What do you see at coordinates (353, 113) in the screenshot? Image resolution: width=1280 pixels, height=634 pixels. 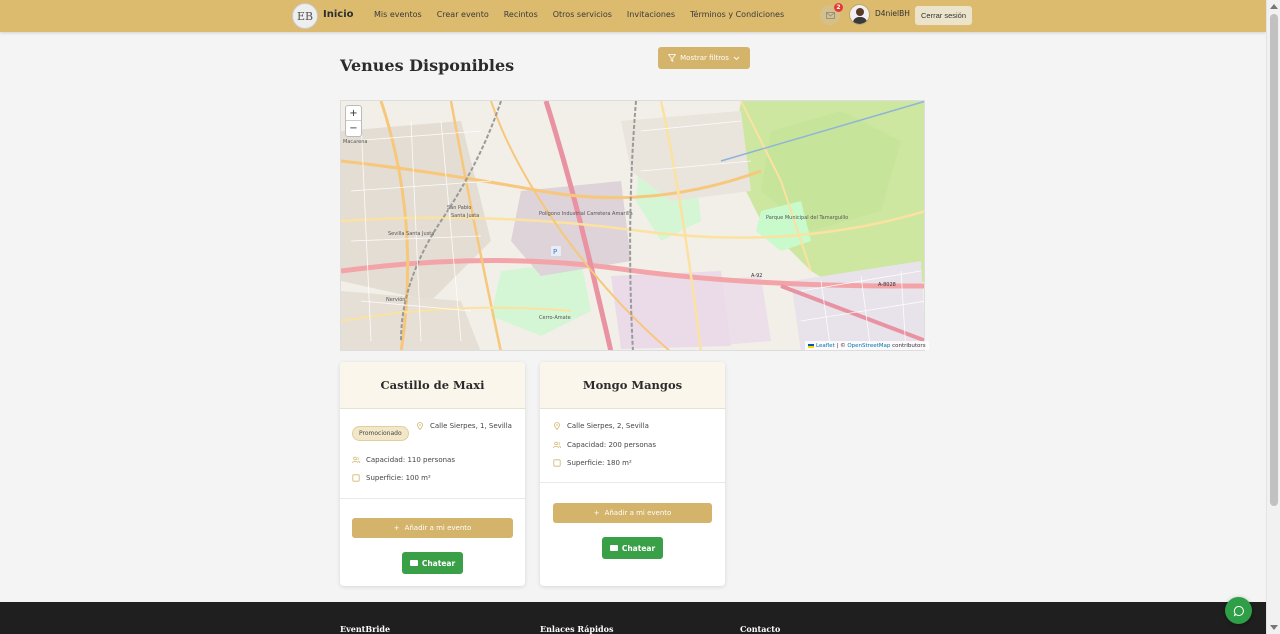 I see `zoom-in-button: +` at bounding box center [353, 113].